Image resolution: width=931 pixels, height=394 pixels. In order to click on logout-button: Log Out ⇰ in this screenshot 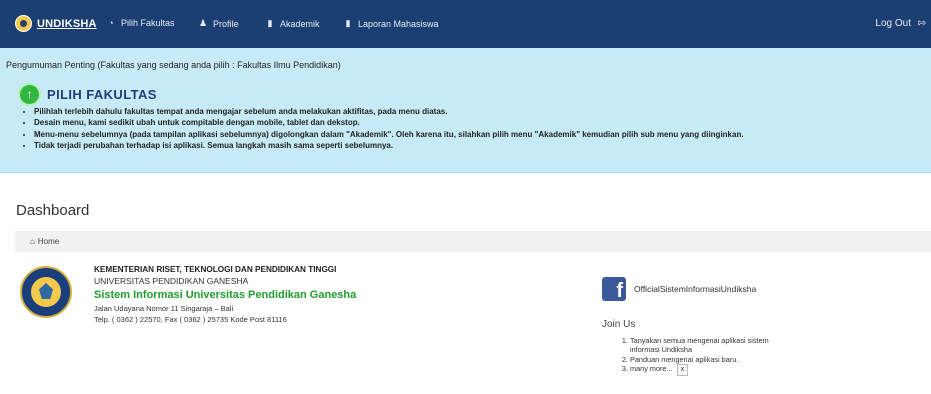, I will do `click(901, 23)`.